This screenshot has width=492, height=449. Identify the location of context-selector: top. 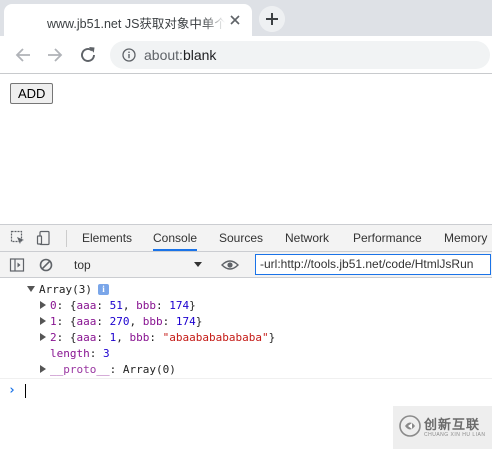
(137, 265).